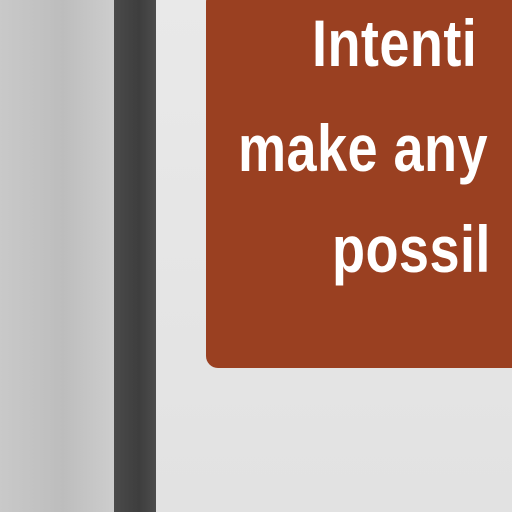  What do you see at coordinates (135, 256) in the screenshot?
I see `divider-bar` at bounding box center [135, 256].